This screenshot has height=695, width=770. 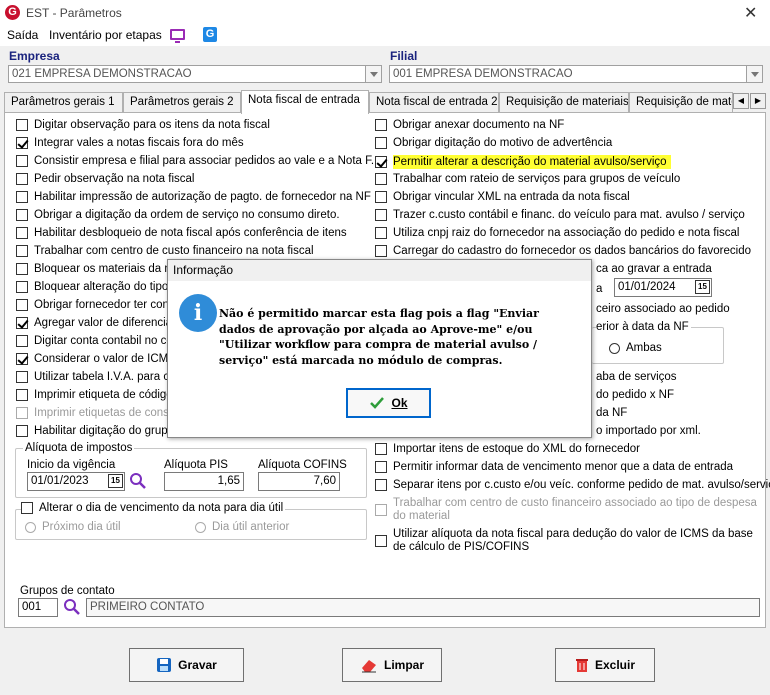 I want to click on tab-scroll-left-icon: ◀, so click(x=741, y=101).